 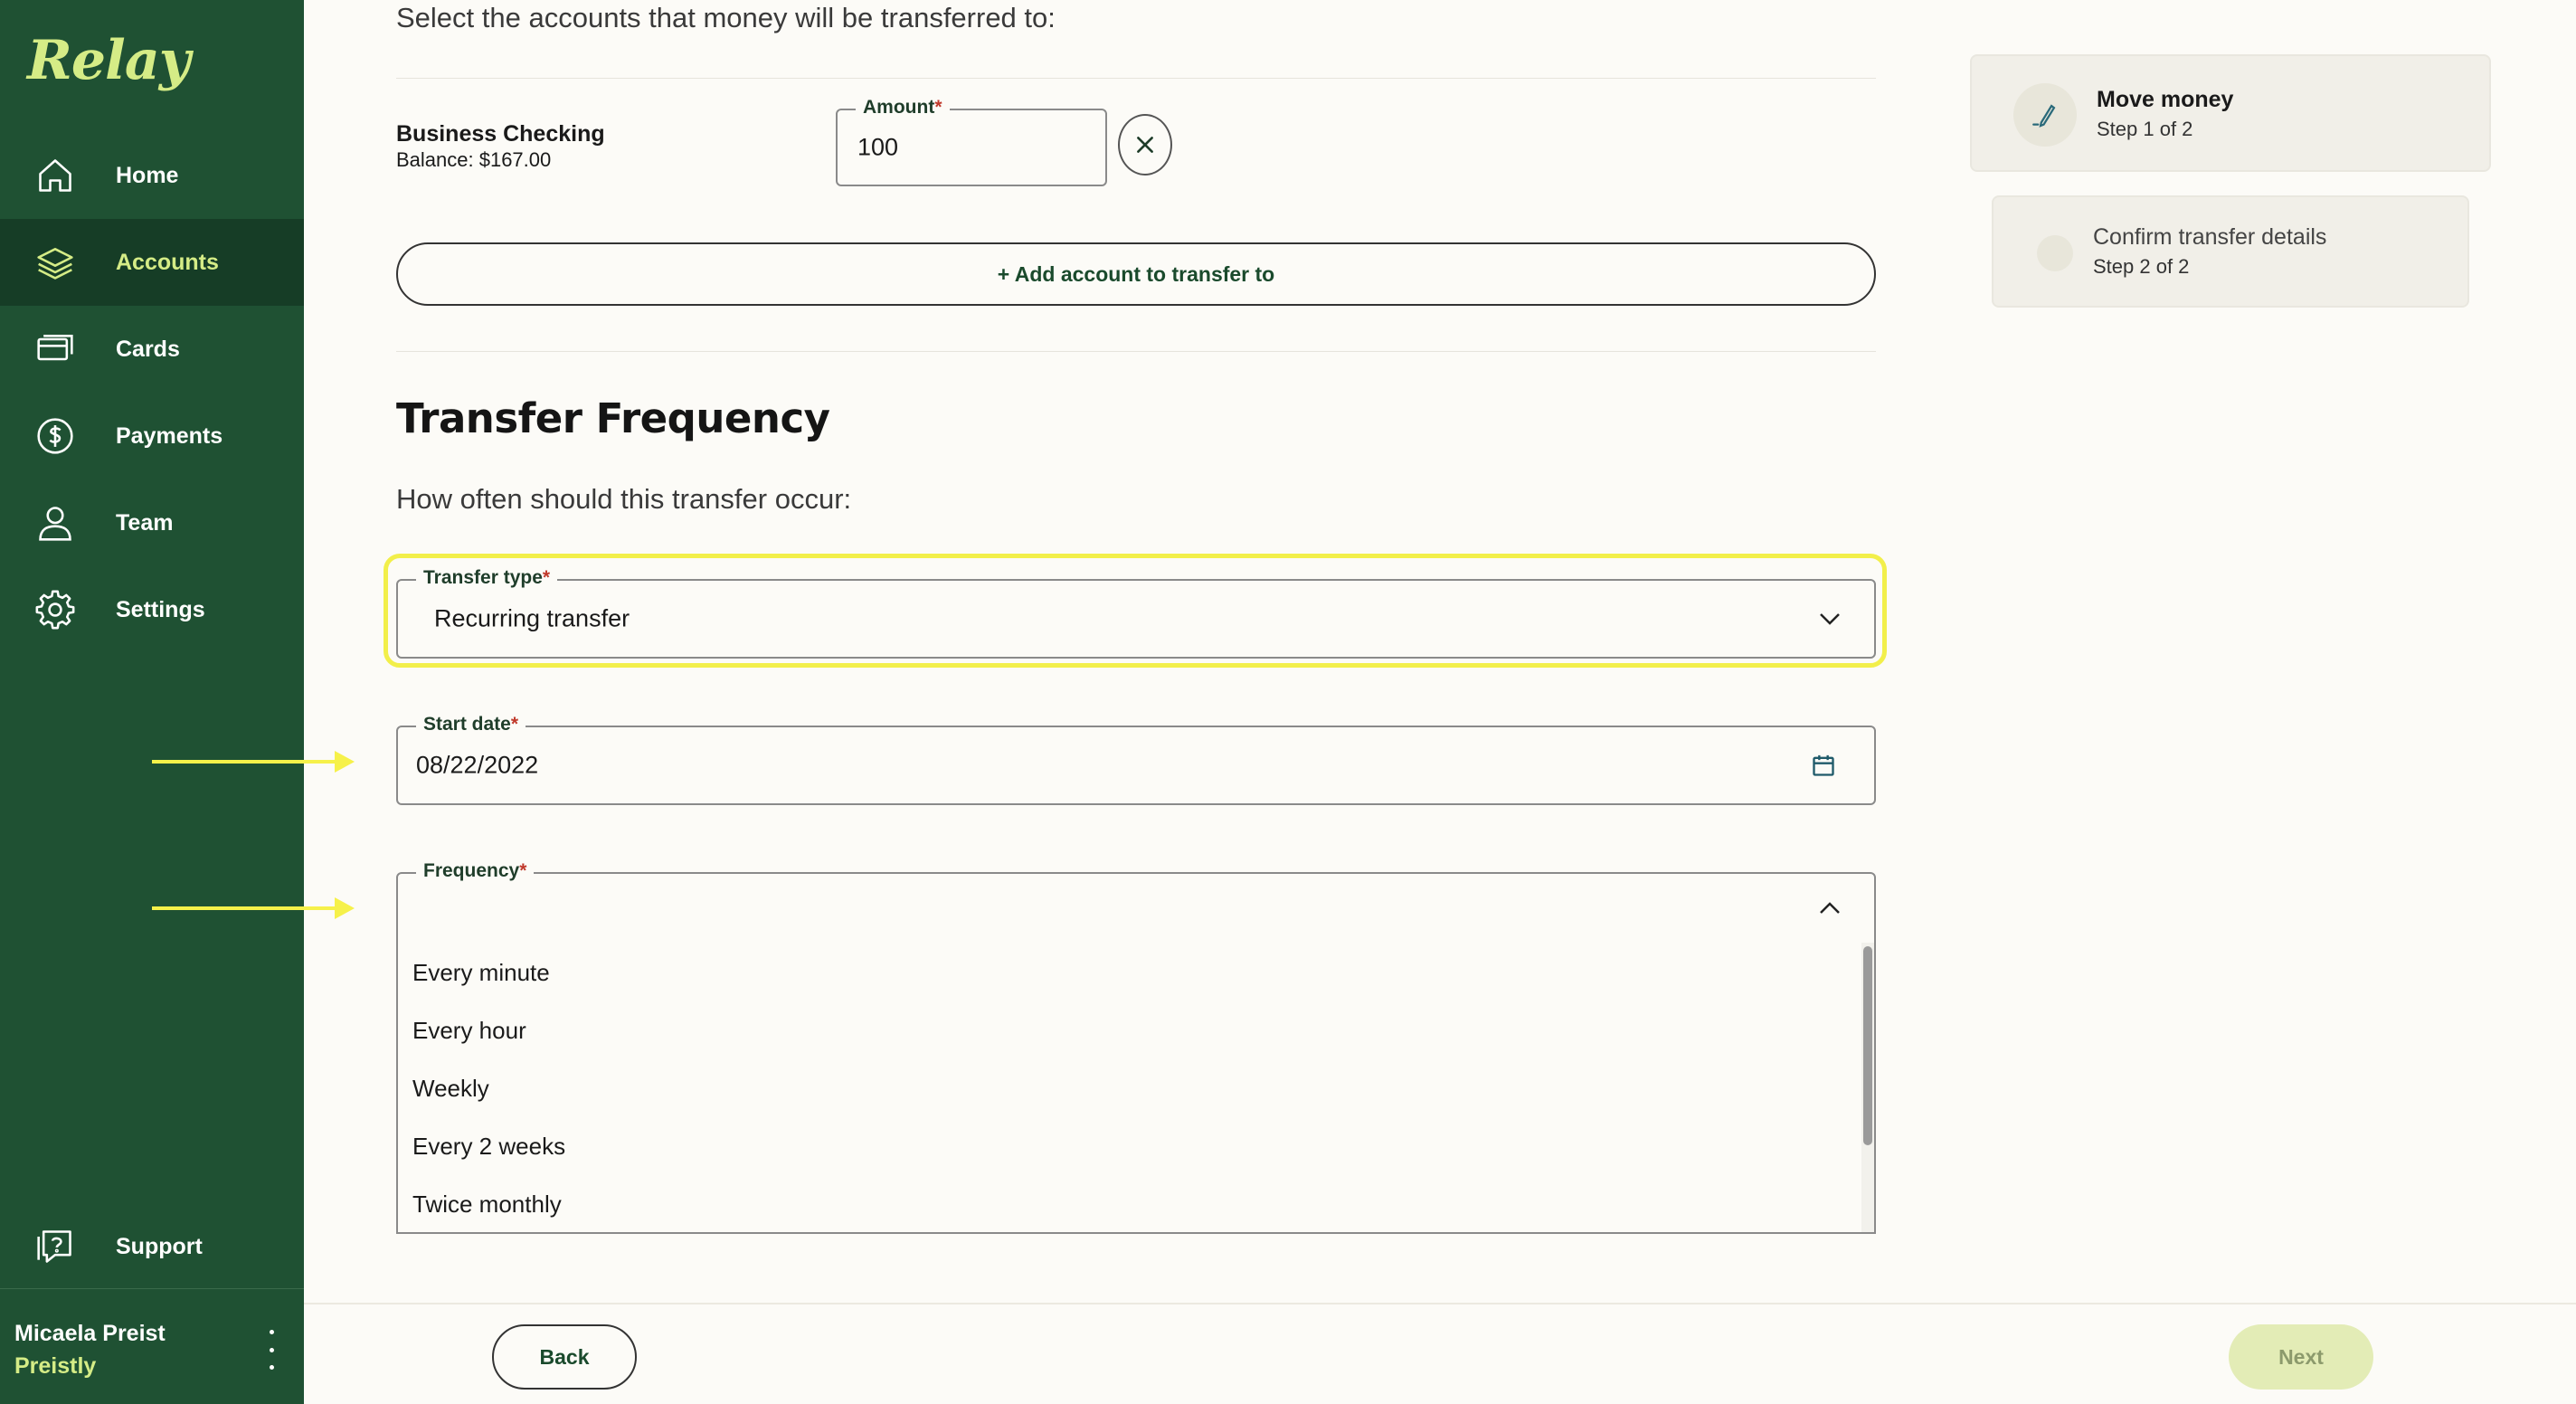 I want to click on section-title: Transfer Frequency, so click(x=613, y=418).